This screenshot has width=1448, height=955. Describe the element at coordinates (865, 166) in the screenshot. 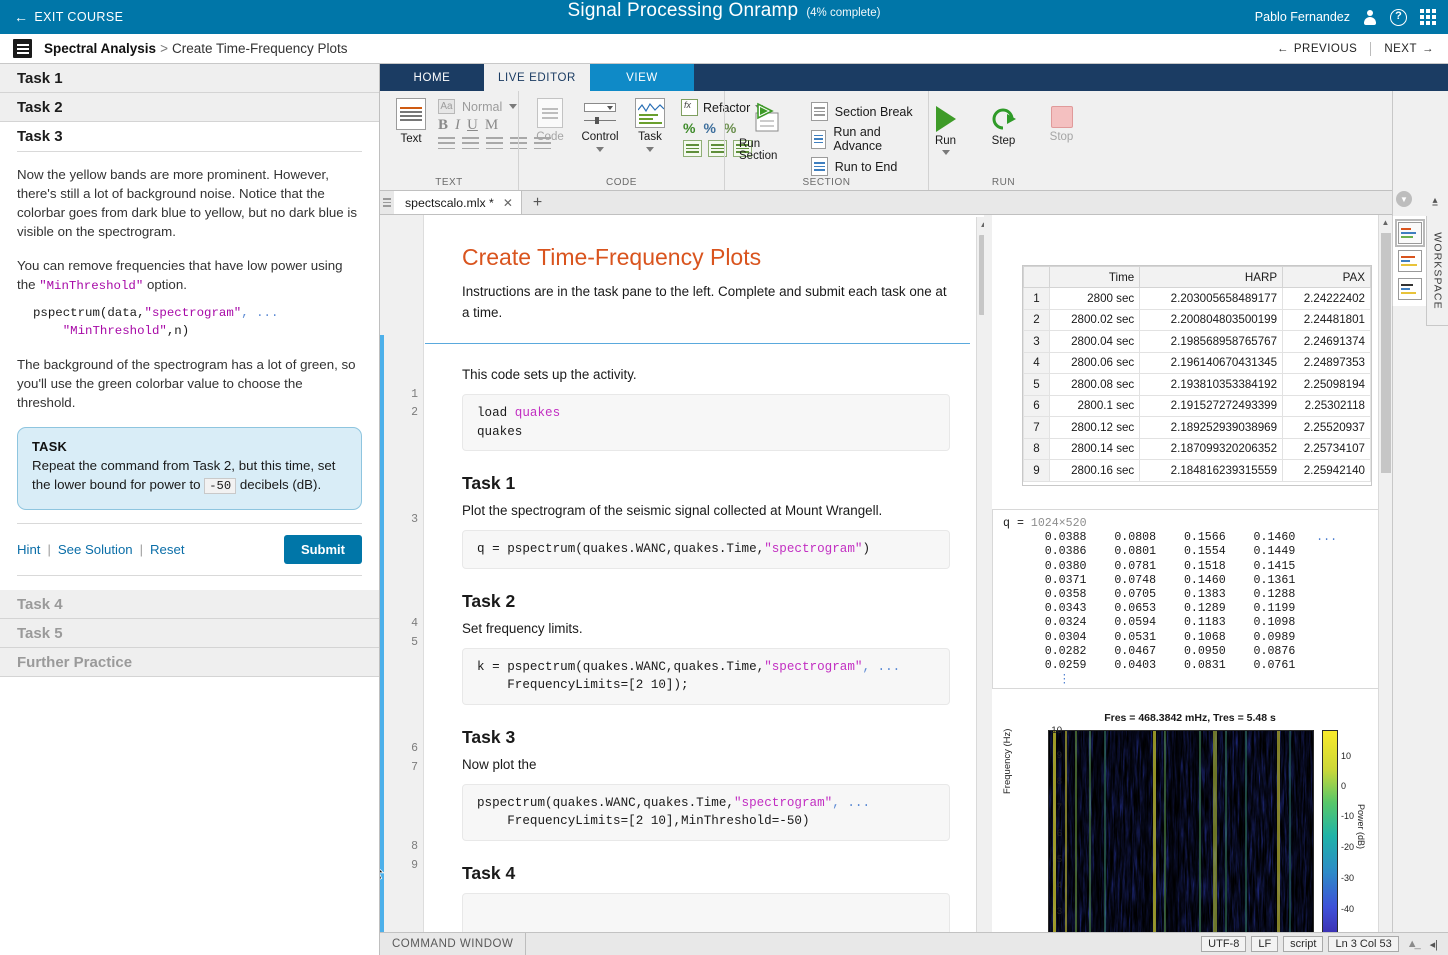

I see `run-to-end-item: Run to End` at that location.